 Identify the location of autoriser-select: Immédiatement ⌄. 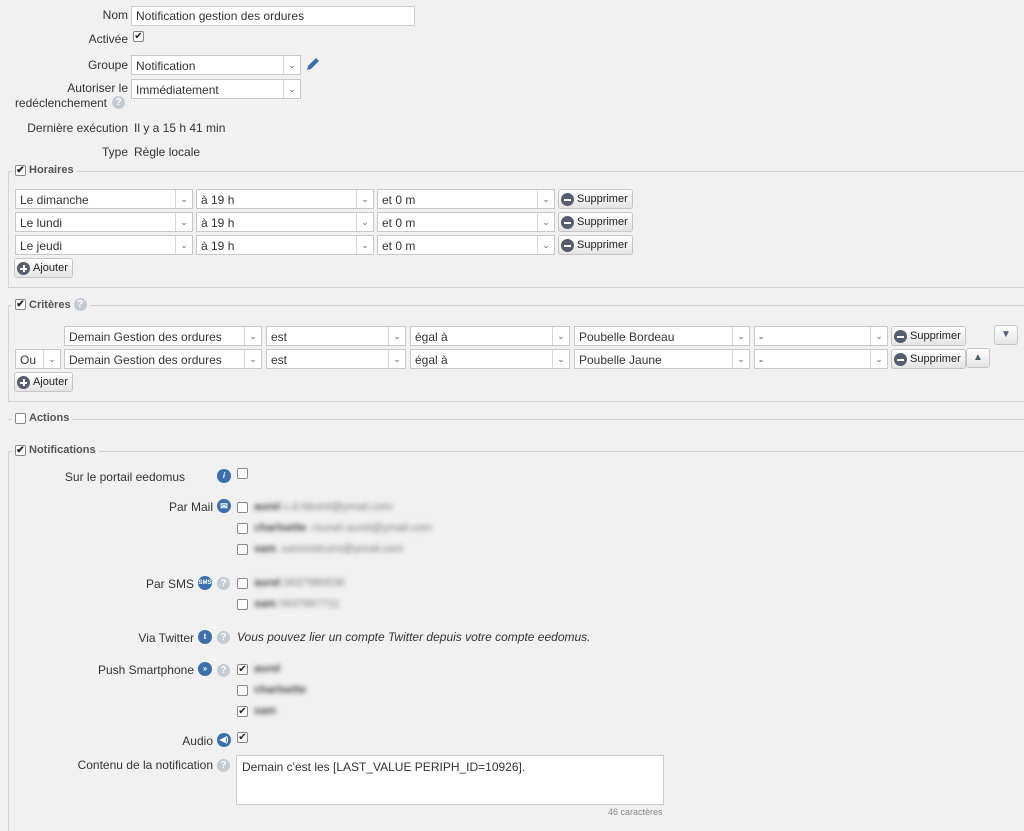
(216, 89).